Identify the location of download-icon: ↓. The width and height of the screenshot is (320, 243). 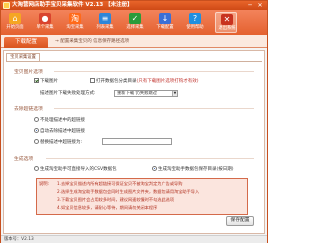
(165, 18).